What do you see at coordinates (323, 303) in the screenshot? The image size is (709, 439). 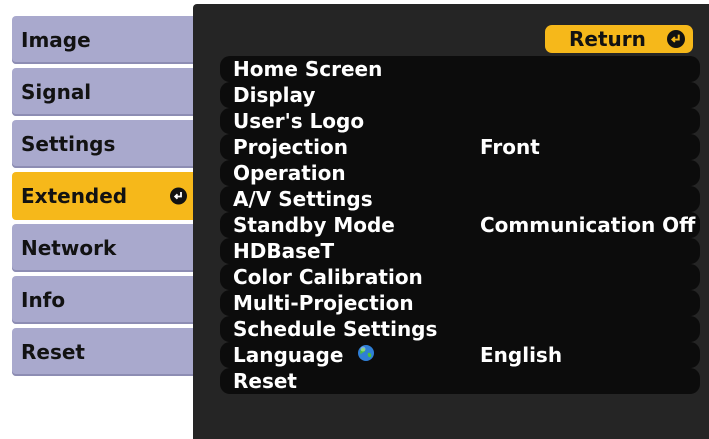 I see `menu-item-label: Multi-Projection` at bounding box center [323, 303].